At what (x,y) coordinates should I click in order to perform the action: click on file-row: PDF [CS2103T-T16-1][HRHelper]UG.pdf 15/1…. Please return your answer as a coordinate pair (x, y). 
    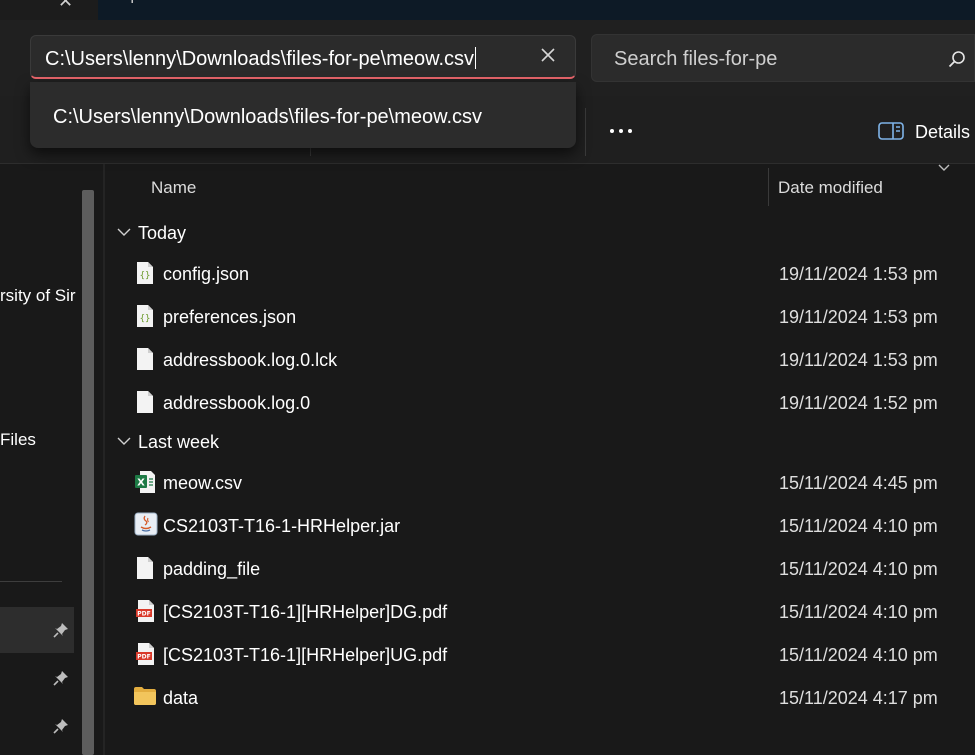
    Looking at the image, I should click on (542, 654).